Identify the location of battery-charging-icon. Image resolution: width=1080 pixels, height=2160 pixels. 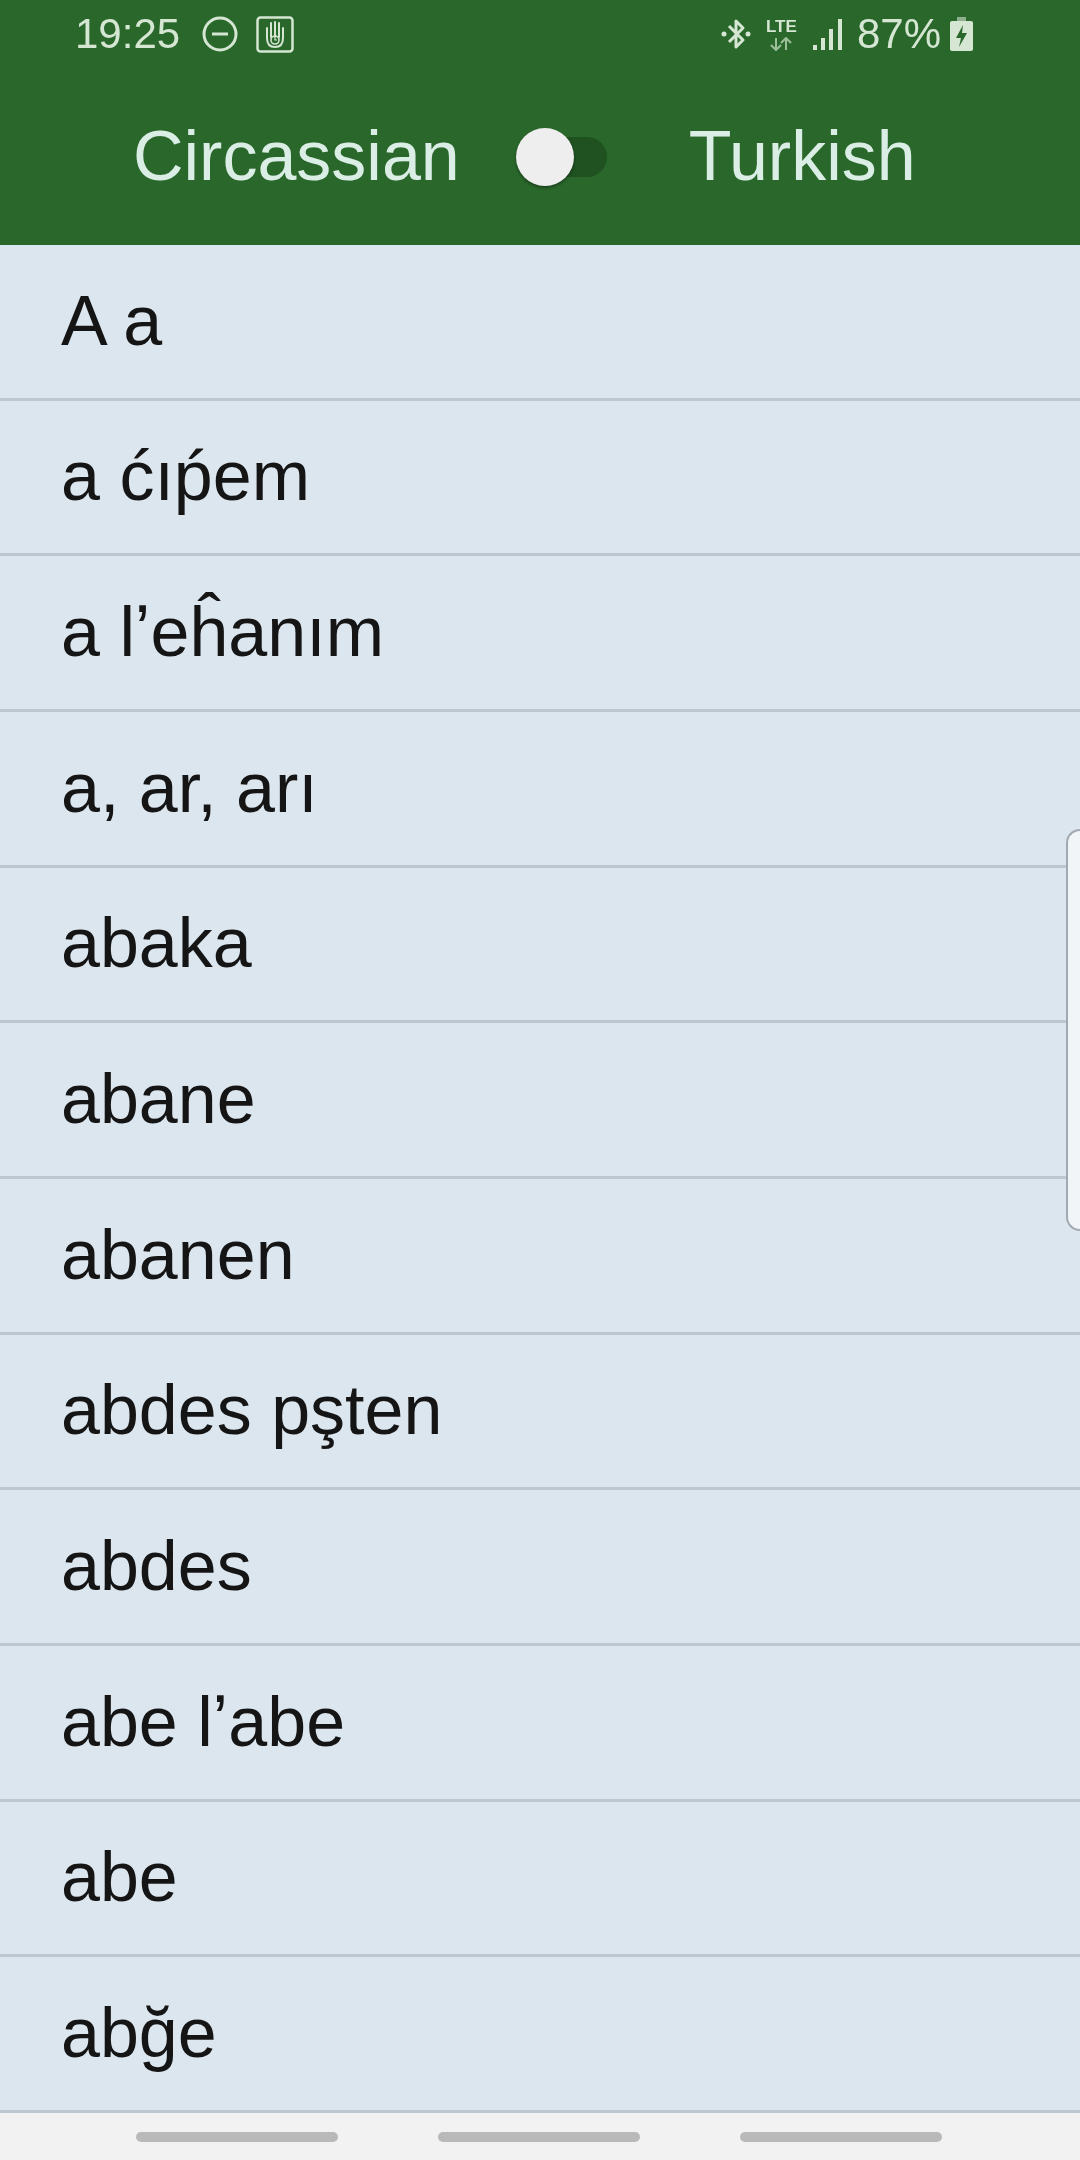
(961, 34).